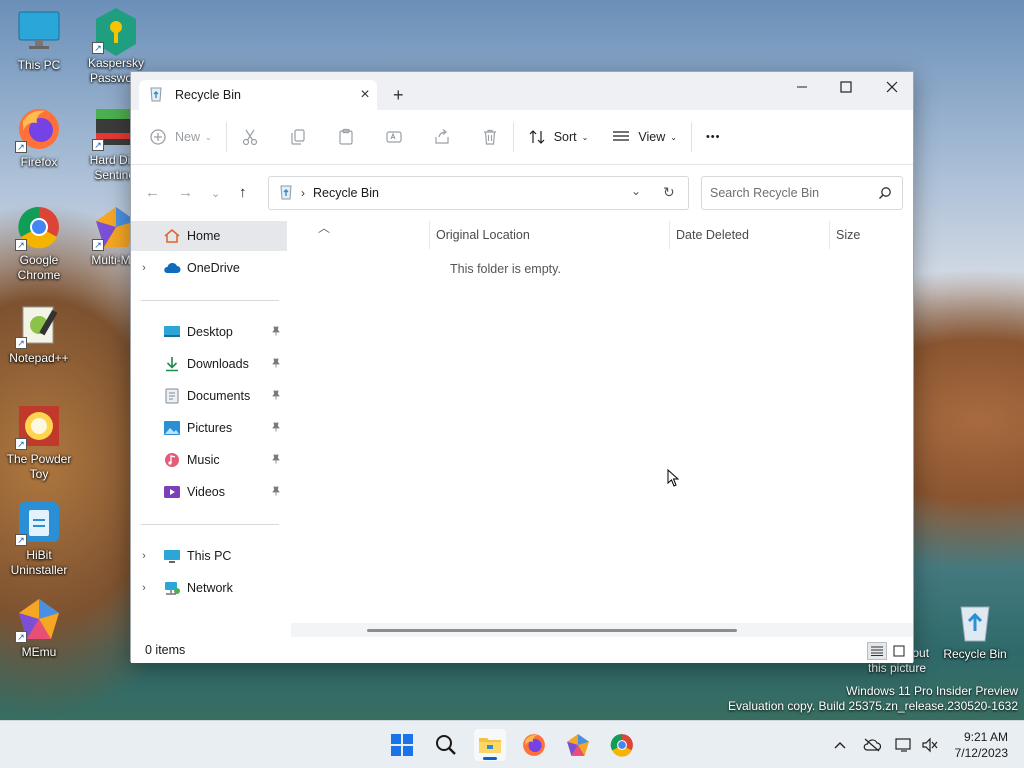 The width and height of the screenshot is (1024, 768). Describe the element at coordinates (534, 745) in the screenshot. I see `taskbar-firefox` at that location.